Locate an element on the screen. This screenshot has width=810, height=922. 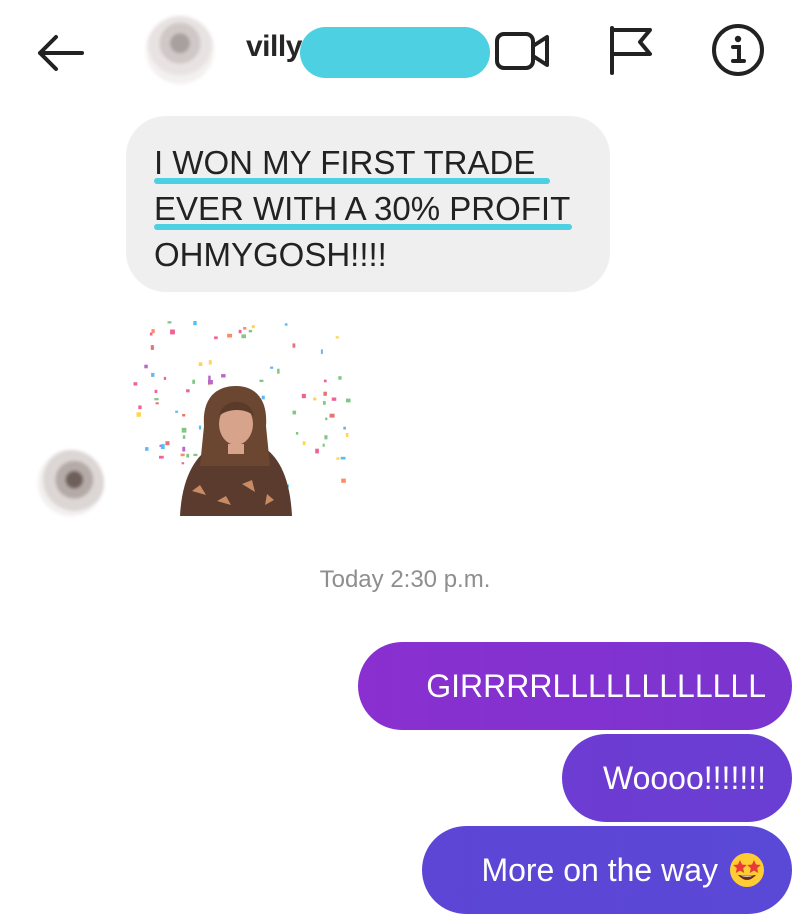
video-call-button is located at coordinates (523, 51).